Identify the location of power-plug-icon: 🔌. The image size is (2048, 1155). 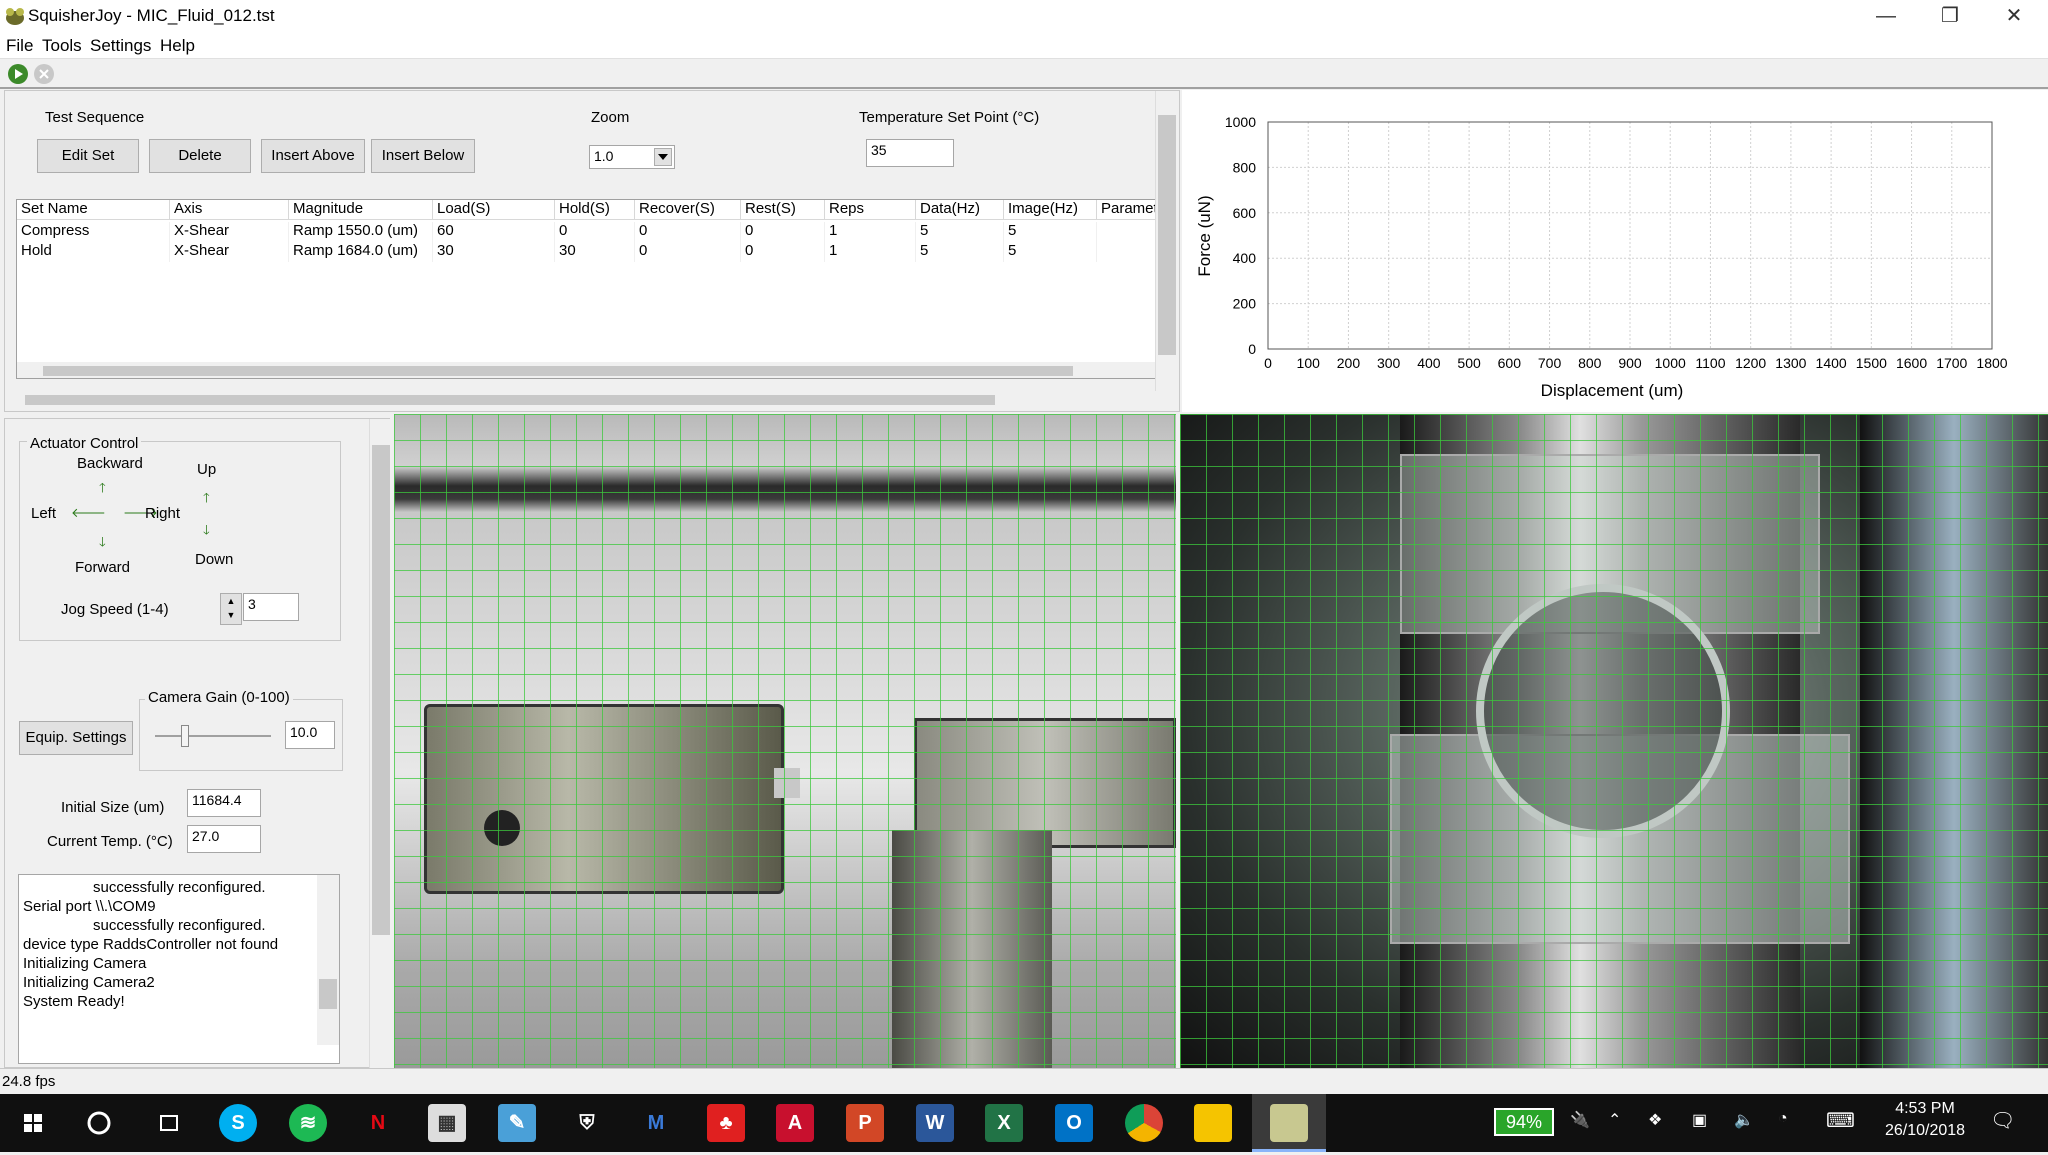
(1580, 1120).